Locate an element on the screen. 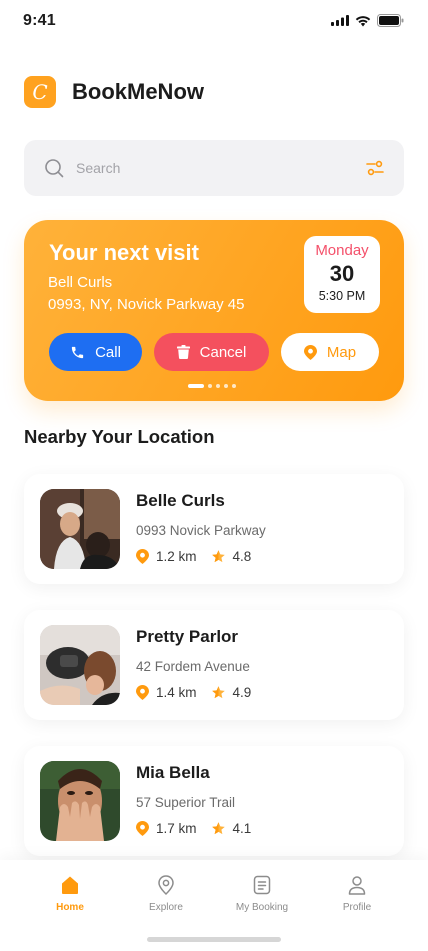 The width and height of the screenshot is (428, 951). salon-rating: 4.1 is located at coordinates (231, 828).